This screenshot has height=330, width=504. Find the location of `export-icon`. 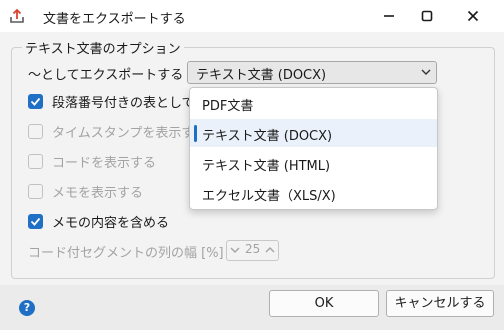

export-icon is located at coordinates (17, 15).